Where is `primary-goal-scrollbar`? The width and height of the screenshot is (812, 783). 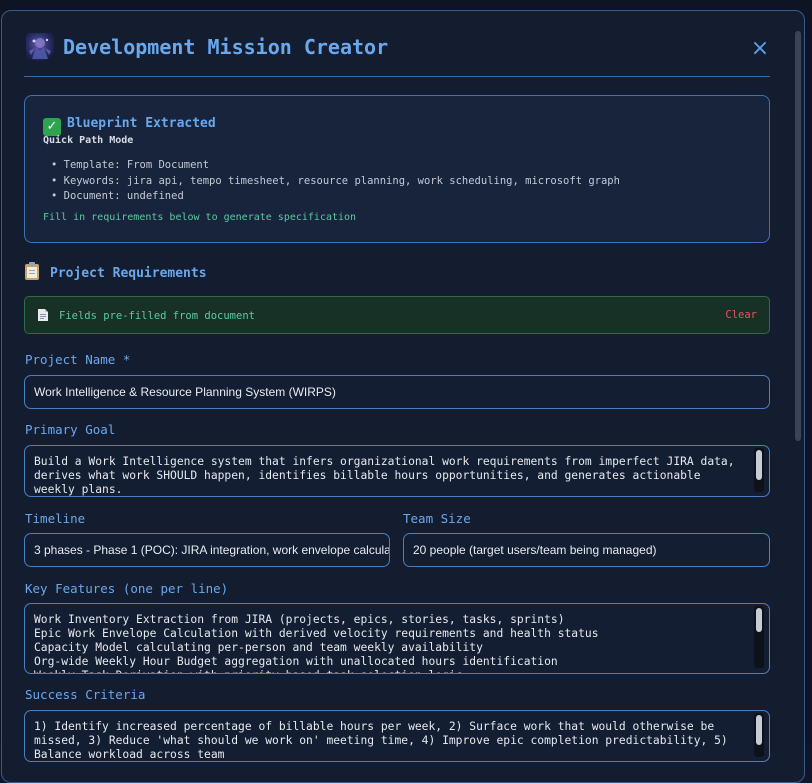
primary-goal-scrollbar is located at coordinates (759, 470).